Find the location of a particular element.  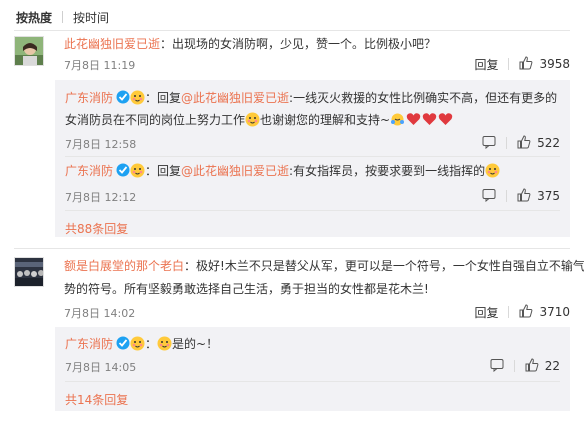

reply-prefix: ： is located at coordinates (151, 344).